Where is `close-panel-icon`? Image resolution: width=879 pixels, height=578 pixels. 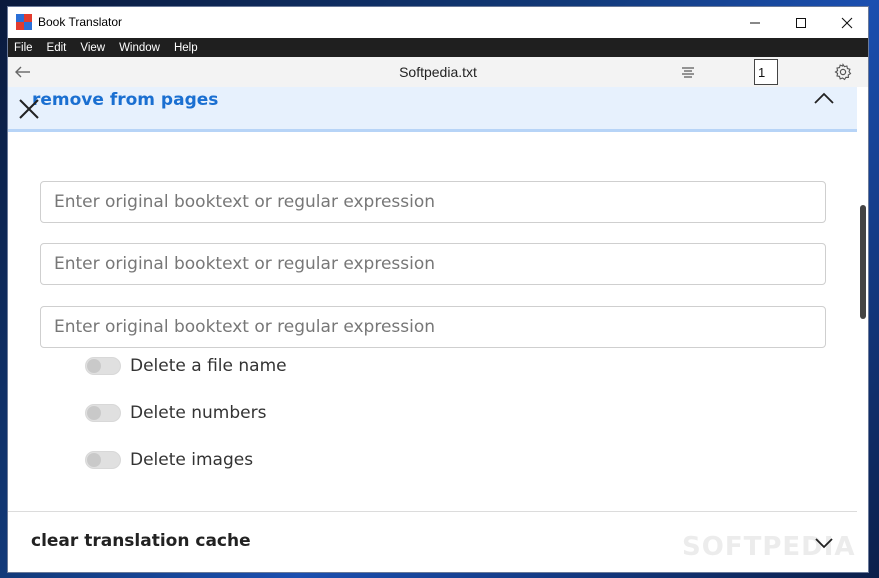
close-panel-icon is located at coordinates (29, 109).